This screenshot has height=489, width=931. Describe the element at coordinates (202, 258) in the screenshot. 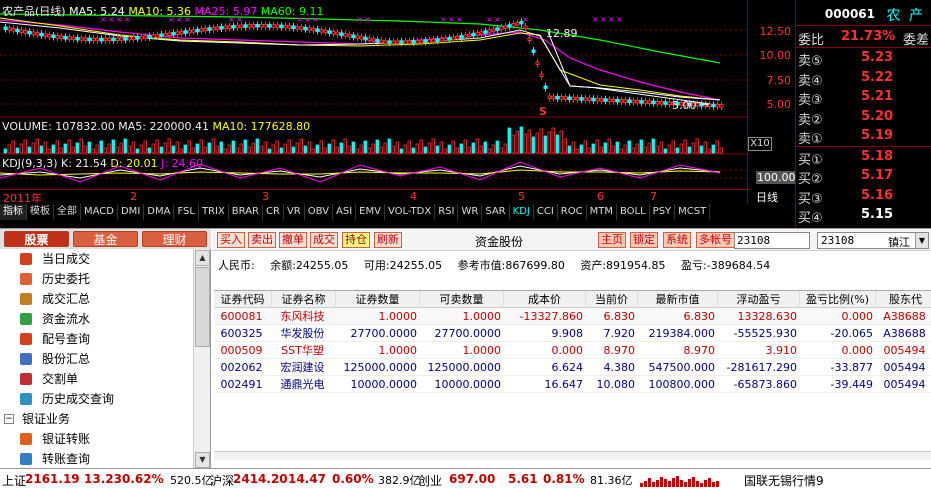

I see `scroll-up-icon: ▲` at that location.